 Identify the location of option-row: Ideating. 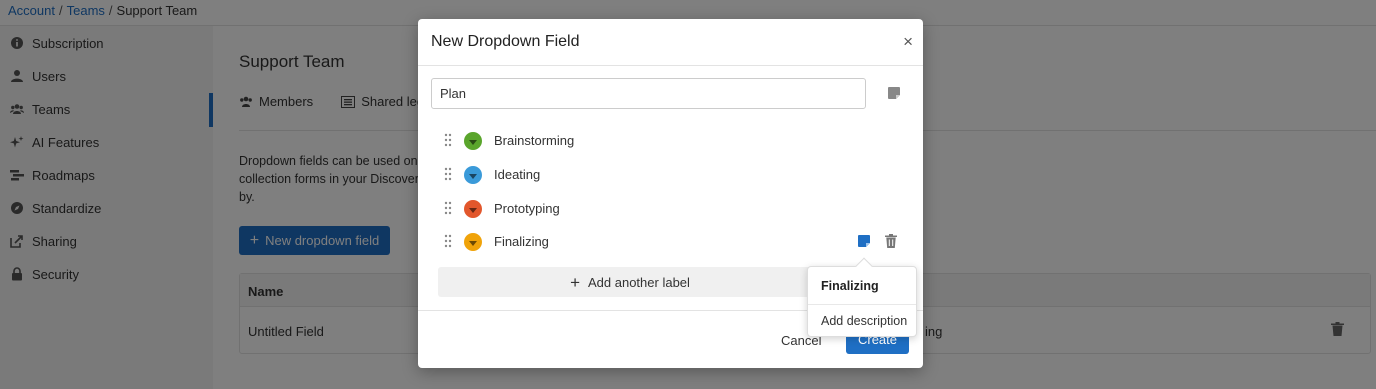
(674, 175).